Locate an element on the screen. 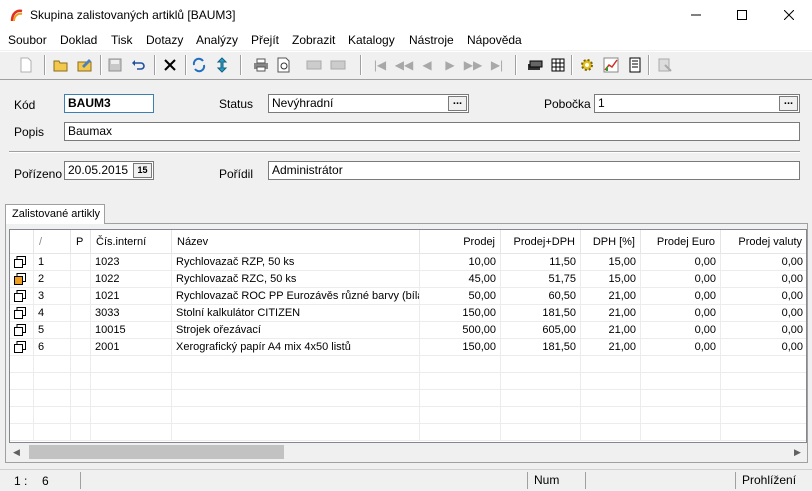 The width and height of the screenshot is (812, 491). menu-zobrazit: Zobrazit is located at coordinates (313, 40).